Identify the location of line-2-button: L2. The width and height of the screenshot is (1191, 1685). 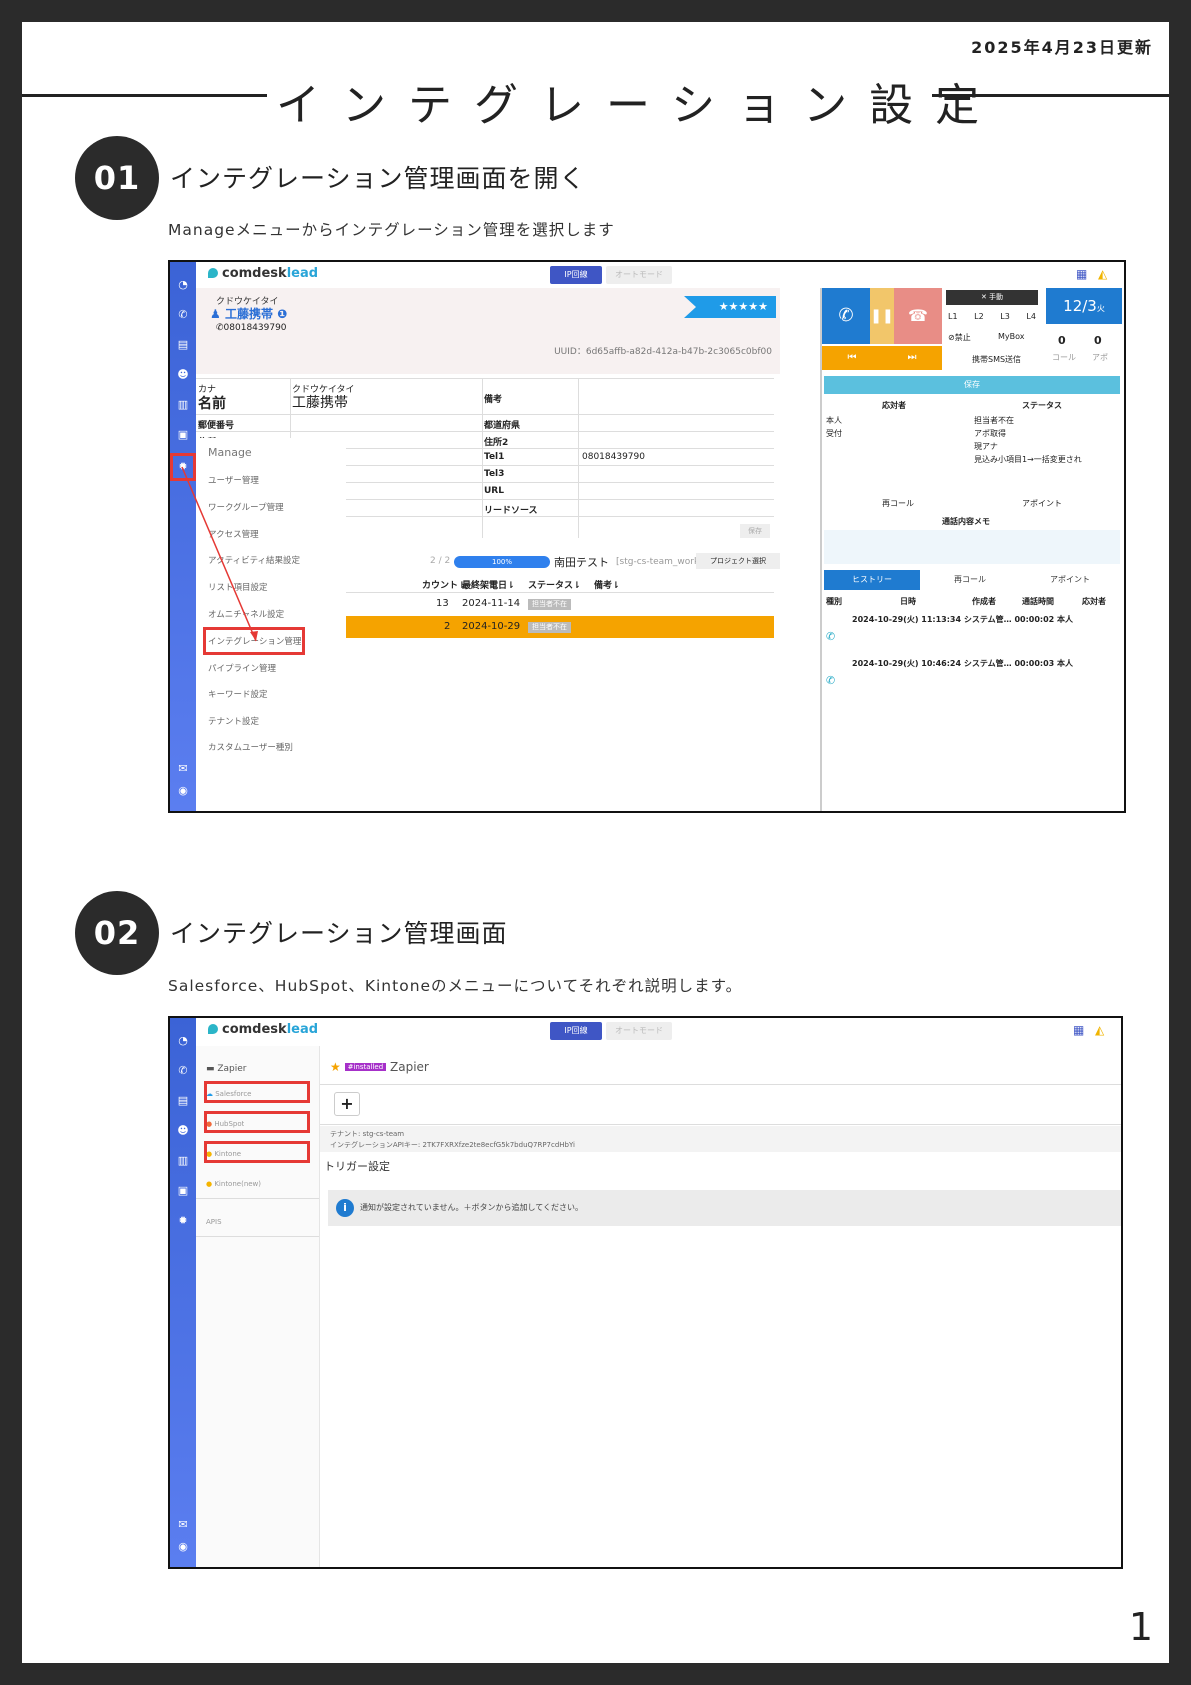
(979, 316).